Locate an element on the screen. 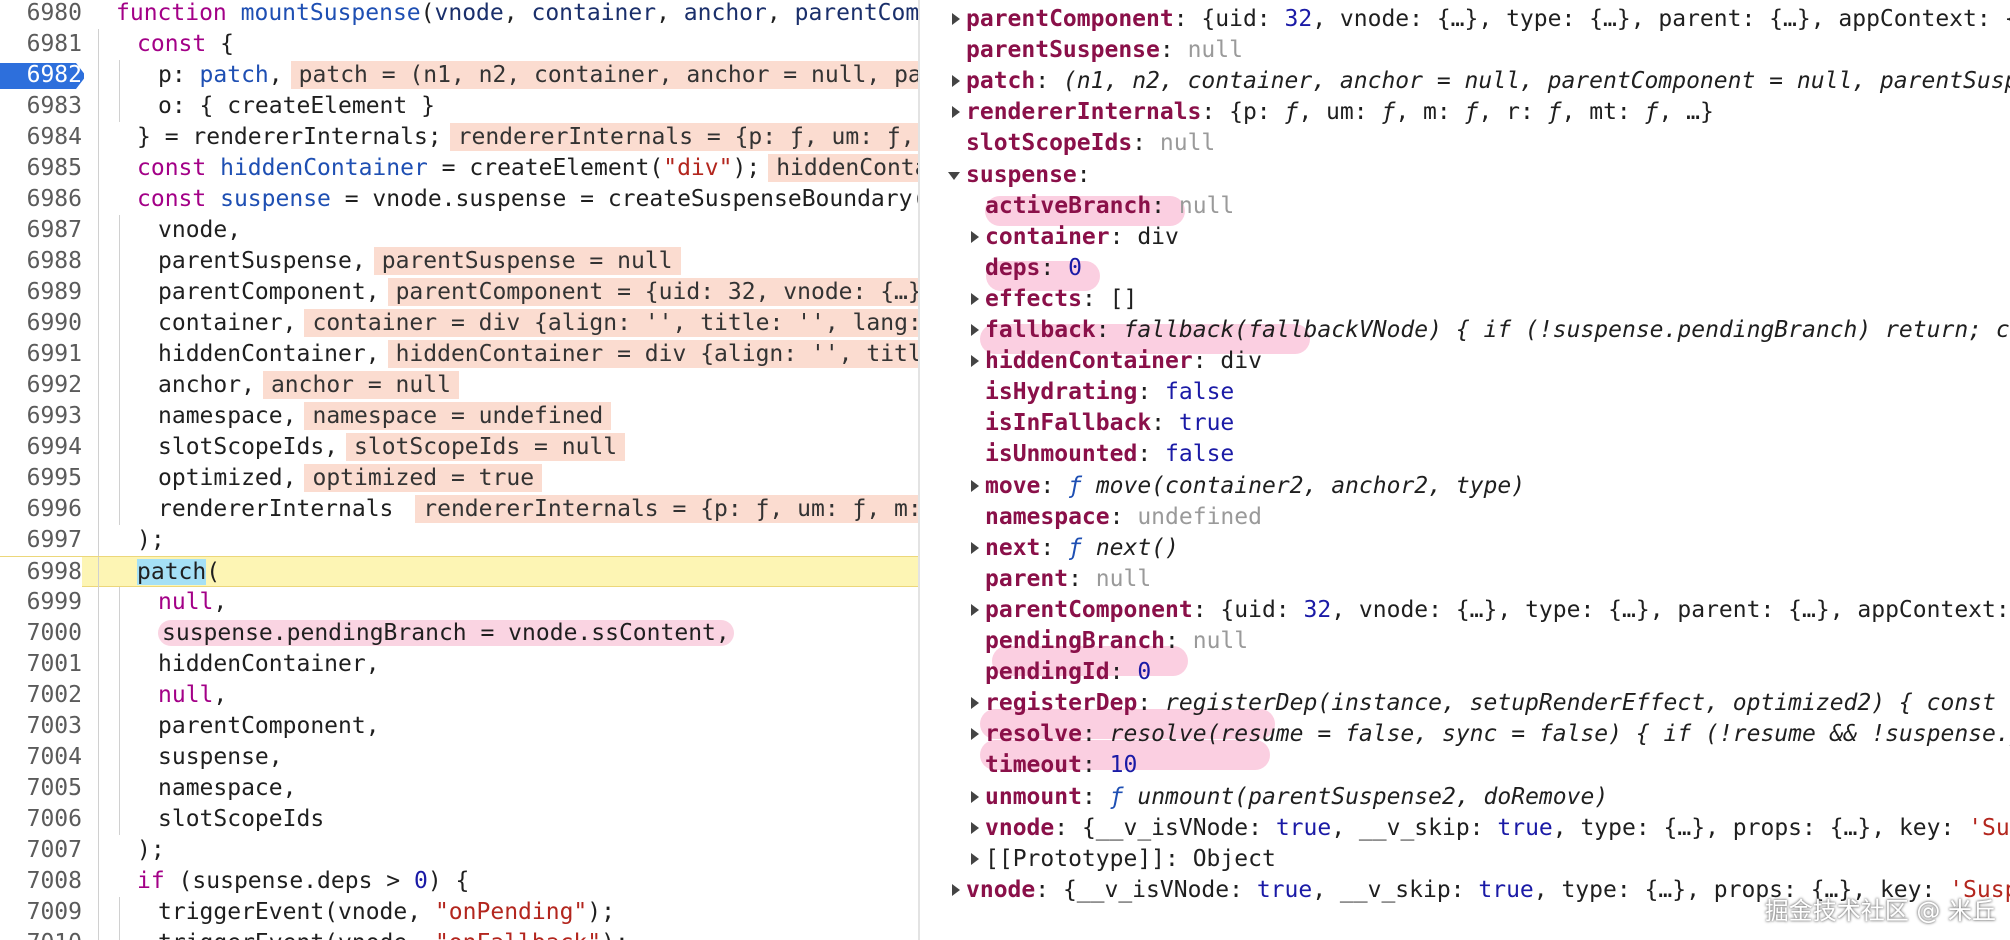 This screenshot has height=940, width=2010. line-number: 7002 is located at coordinates (41, 695).